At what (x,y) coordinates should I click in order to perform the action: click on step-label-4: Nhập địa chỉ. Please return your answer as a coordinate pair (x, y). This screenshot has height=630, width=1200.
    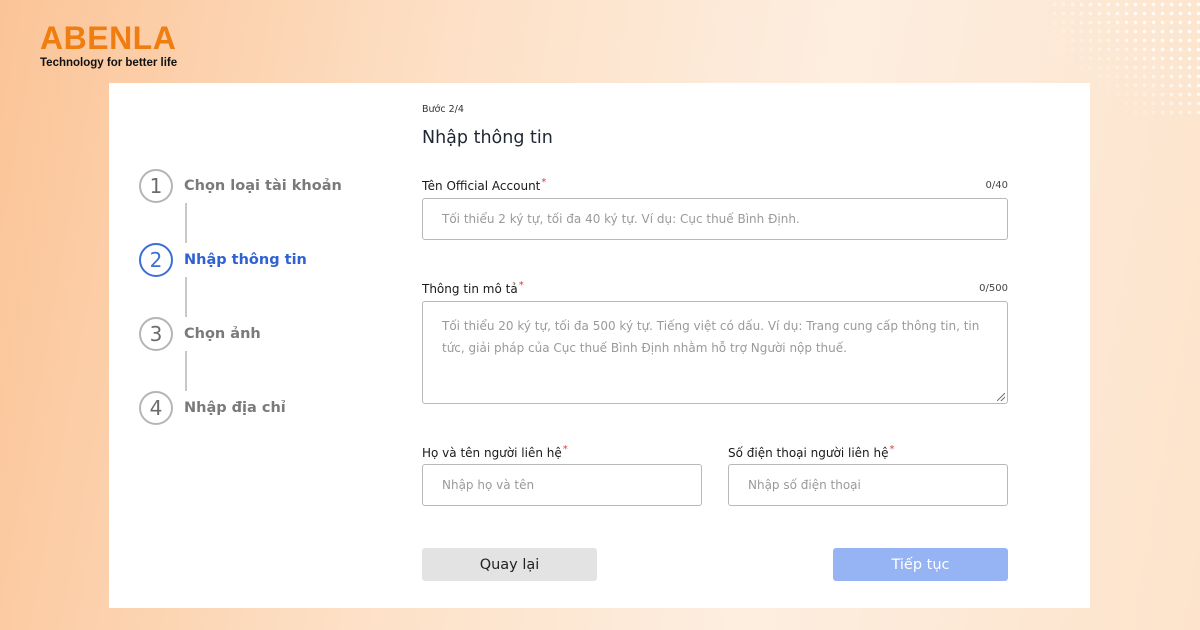
    Looking at the image, I should click on (235, 408).